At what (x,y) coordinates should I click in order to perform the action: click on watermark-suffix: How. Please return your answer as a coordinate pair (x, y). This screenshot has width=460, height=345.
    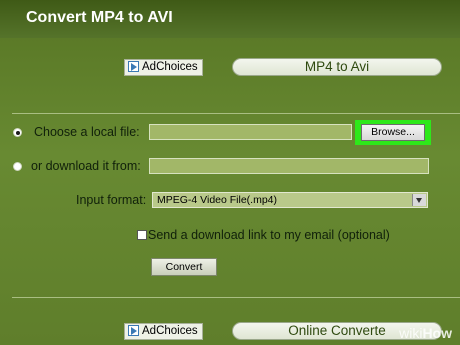
    Looking at the image, I should click on (437, 333).